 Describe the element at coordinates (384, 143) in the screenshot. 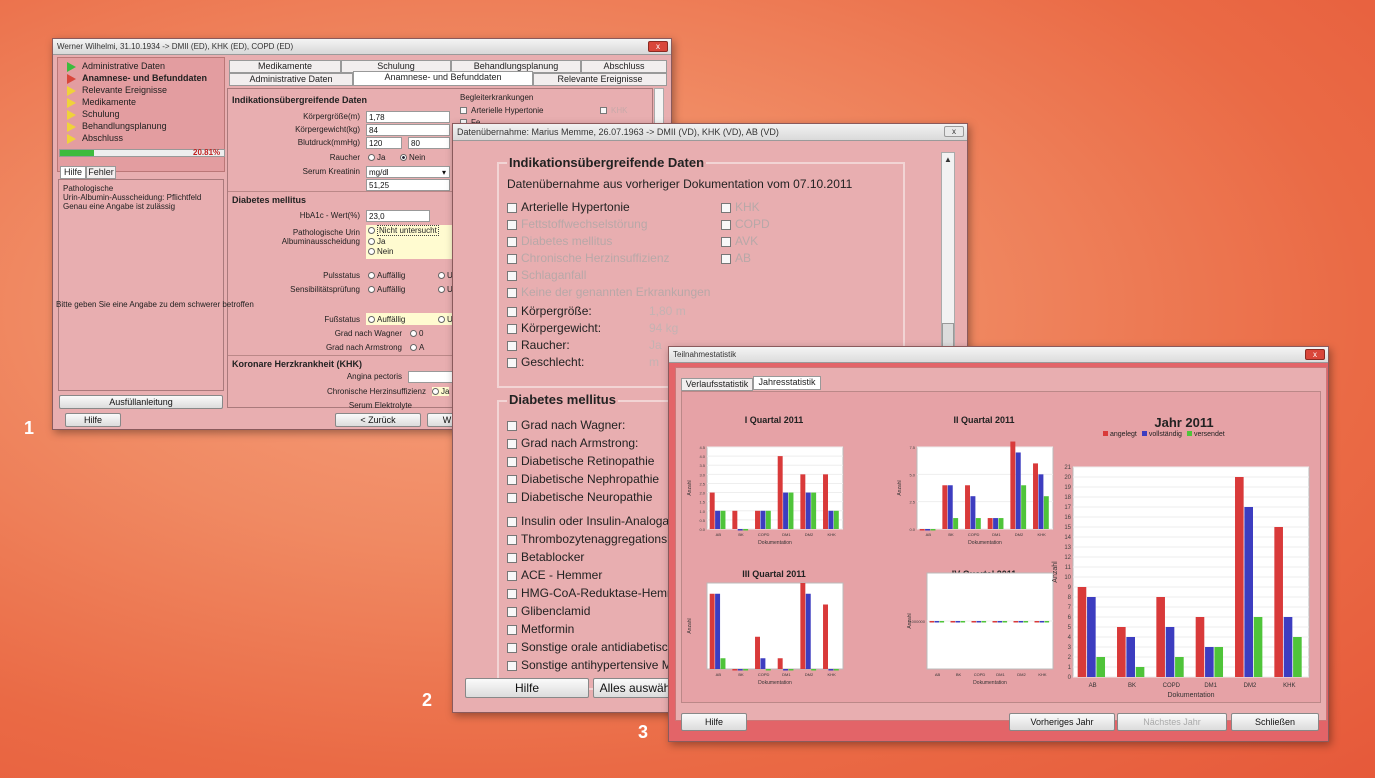

I see `bp-systolic-input: 120` at that location.